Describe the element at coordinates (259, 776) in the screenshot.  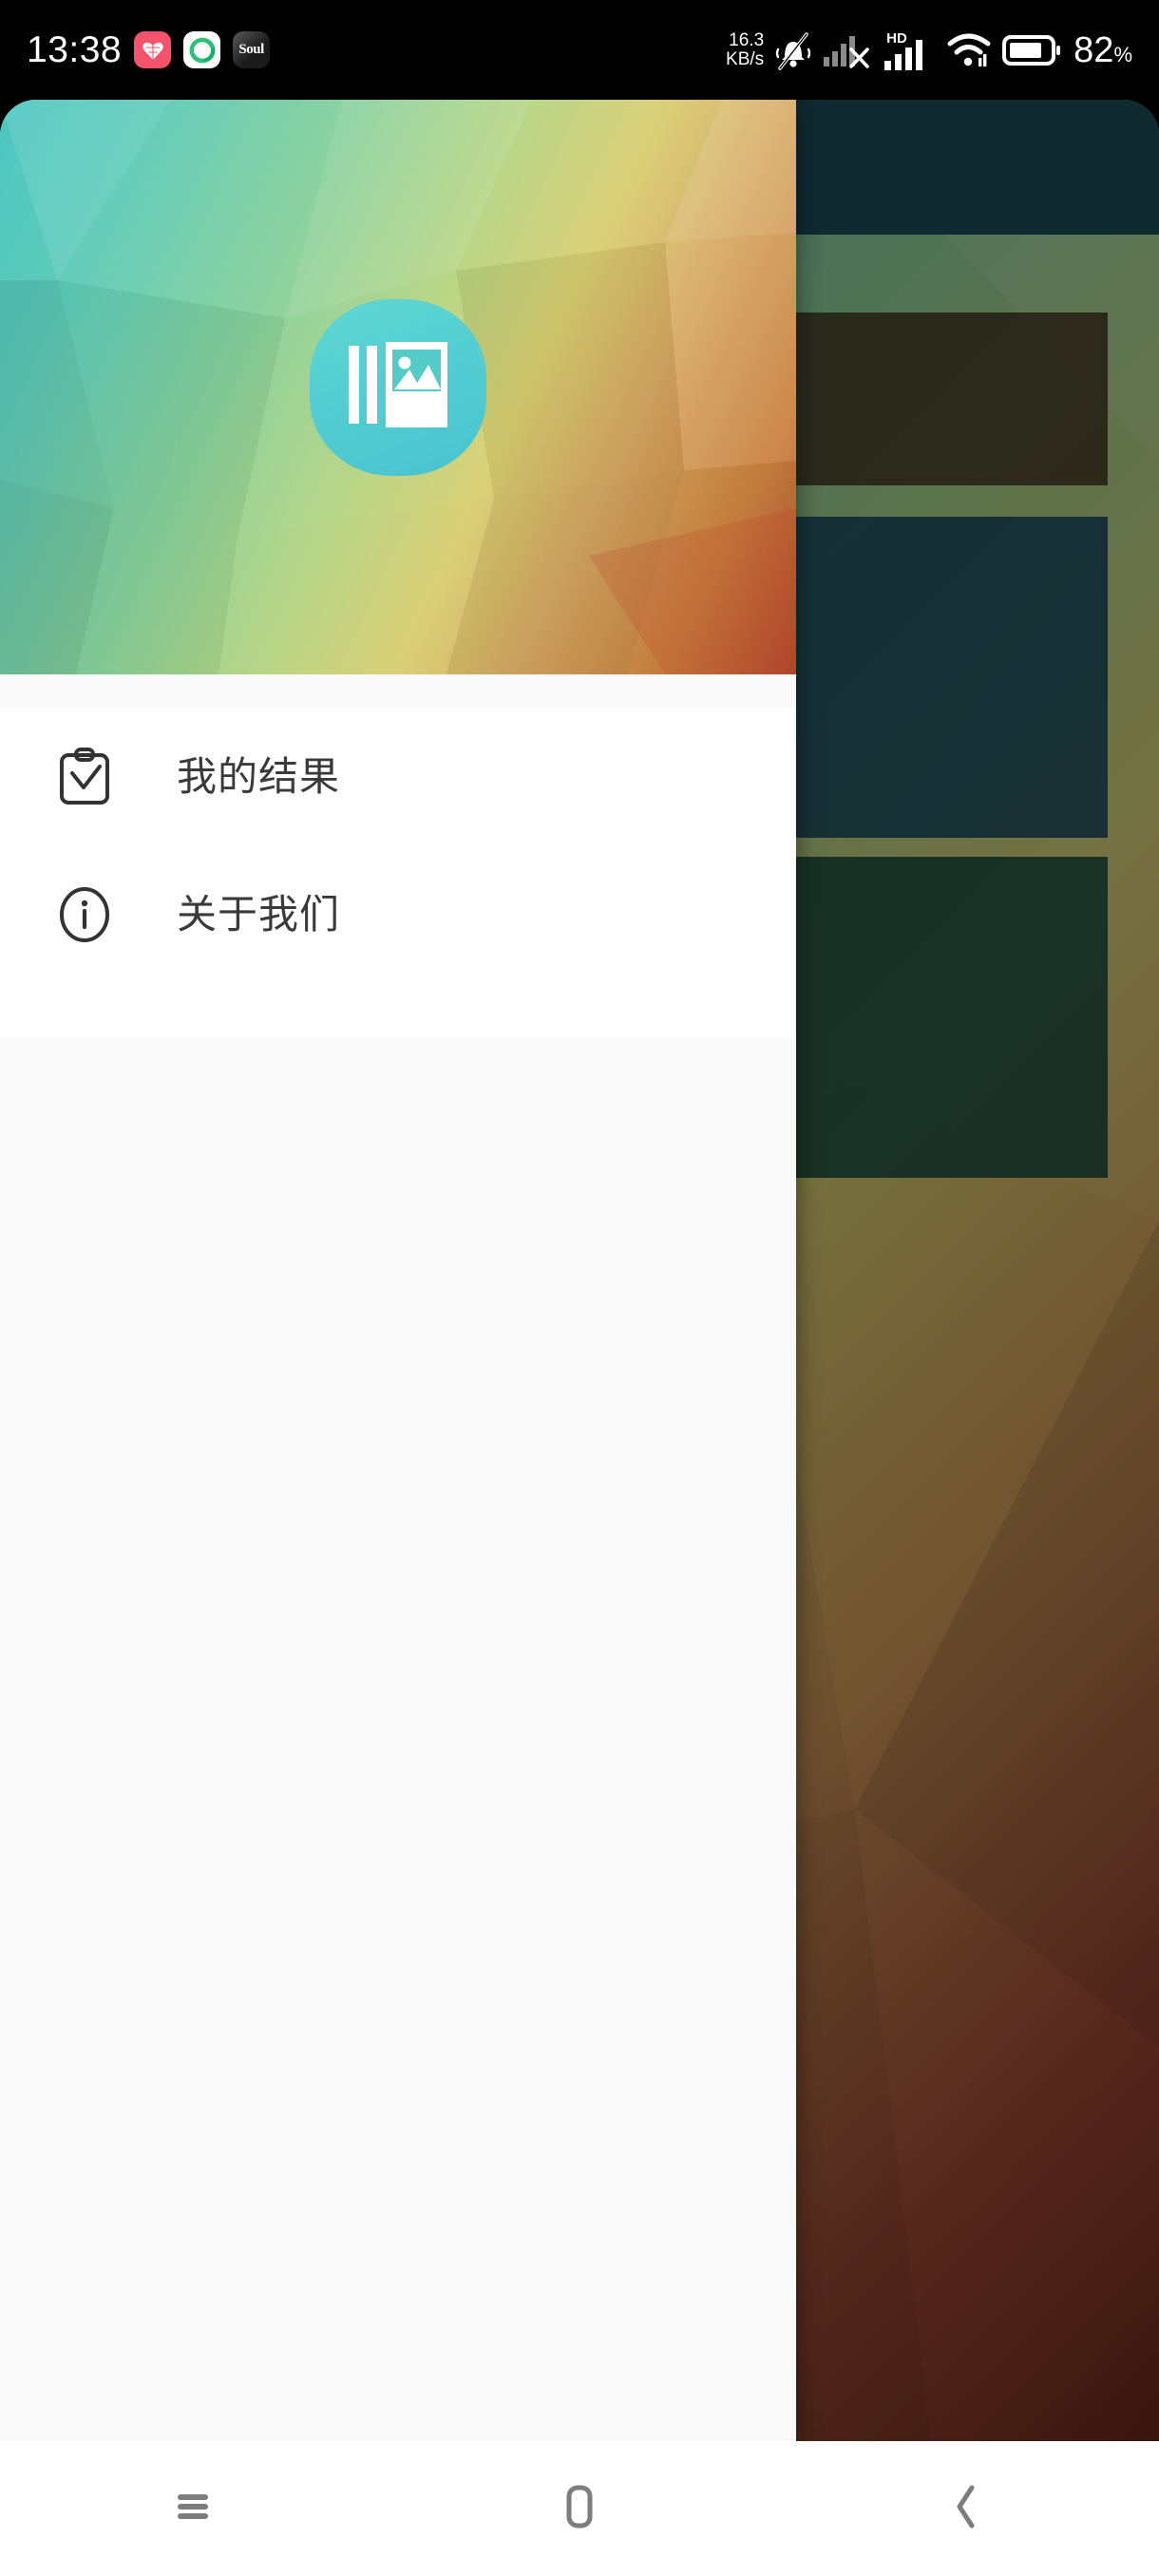
I see `menu-item-label: 我的结果` at that location.